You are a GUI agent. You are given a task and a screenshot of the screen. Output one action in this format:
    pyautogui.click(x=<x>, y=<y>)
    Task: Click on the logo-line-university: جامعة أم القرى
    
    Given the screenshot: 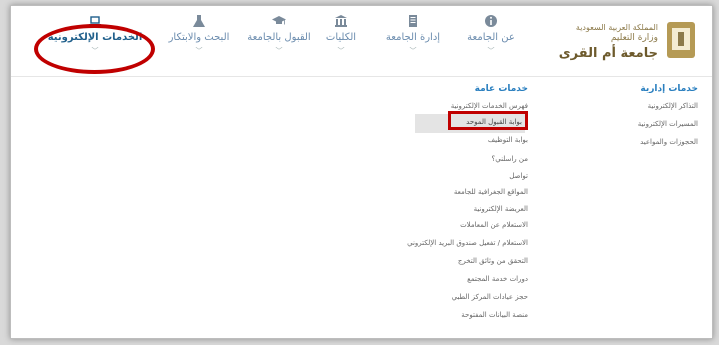 What is the action you would take?
    pyautogui.click(x=608, y=53)
    